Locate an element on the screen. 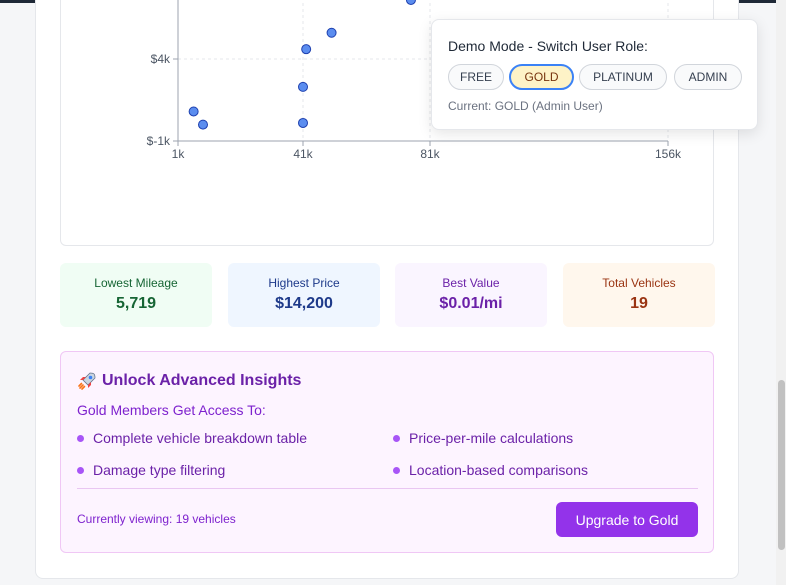  stat-label: Lowest Mileage is located at coordinates (136, 283).